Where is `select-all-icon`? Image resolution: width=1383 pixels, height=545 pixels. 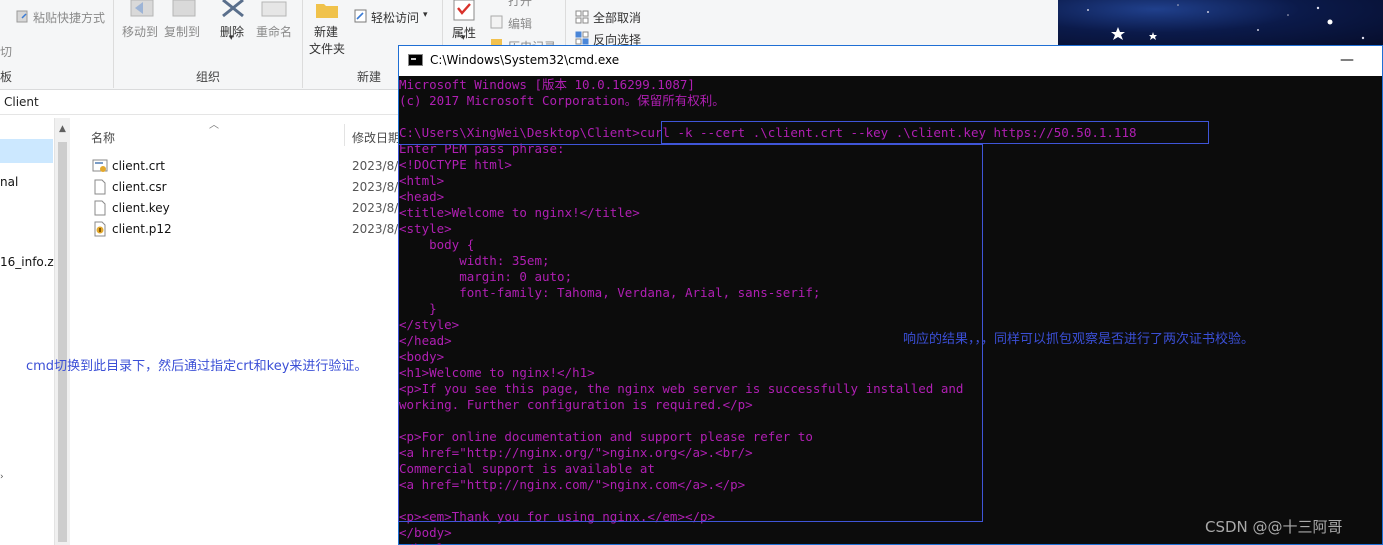
select-all-icon is located at coordinates (582, 2).